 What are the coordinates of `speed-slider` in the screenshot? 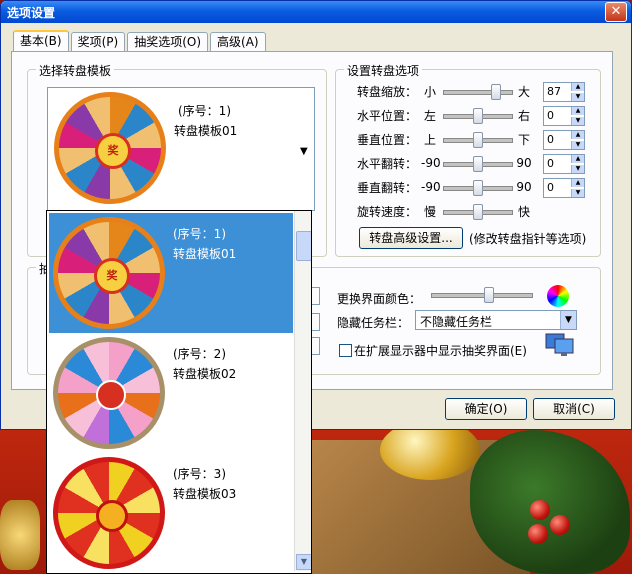 It's located at (478, 211).